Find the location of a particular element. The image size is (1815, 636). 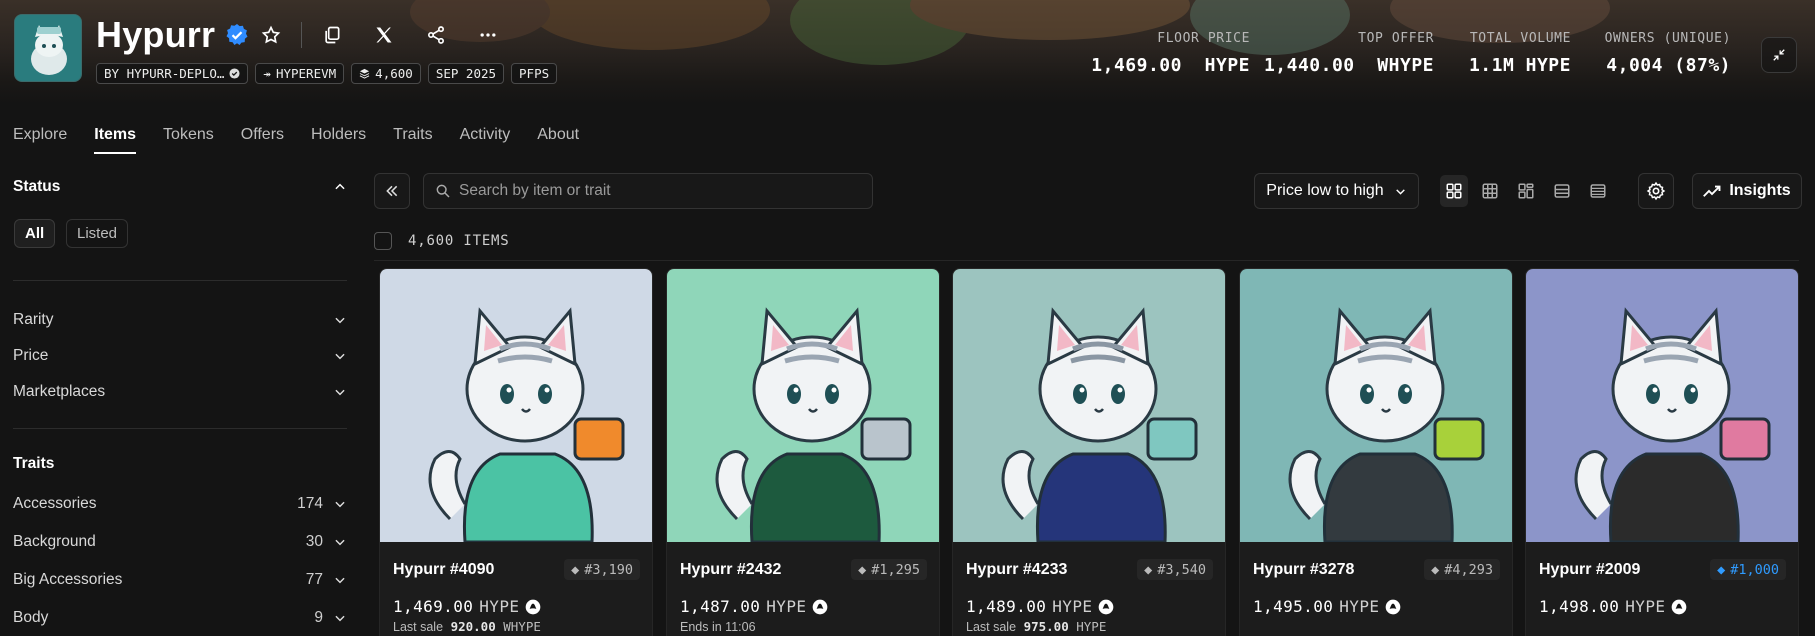

grid-divider is located at coordinates (1086, 260).